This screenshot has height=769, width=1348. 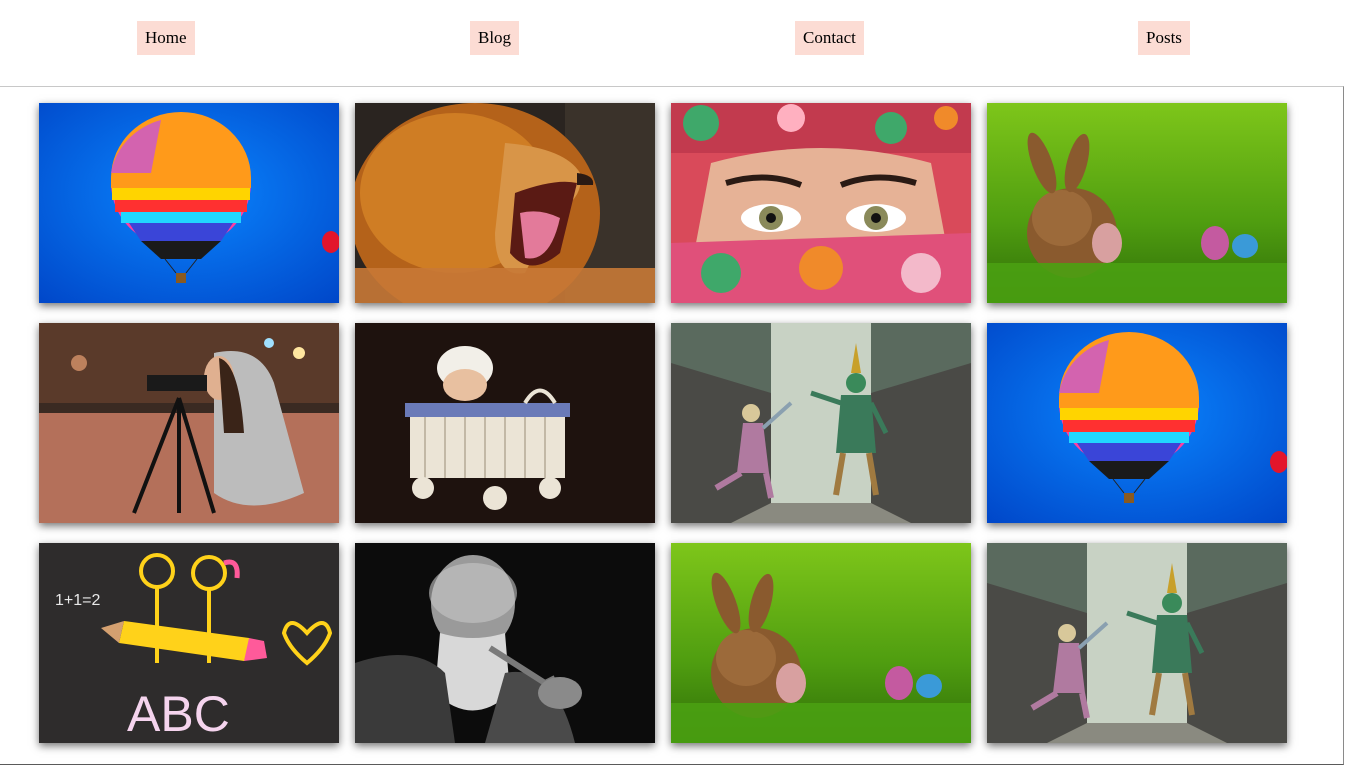 I want to click on lion-image, so click(x=505, y=203).